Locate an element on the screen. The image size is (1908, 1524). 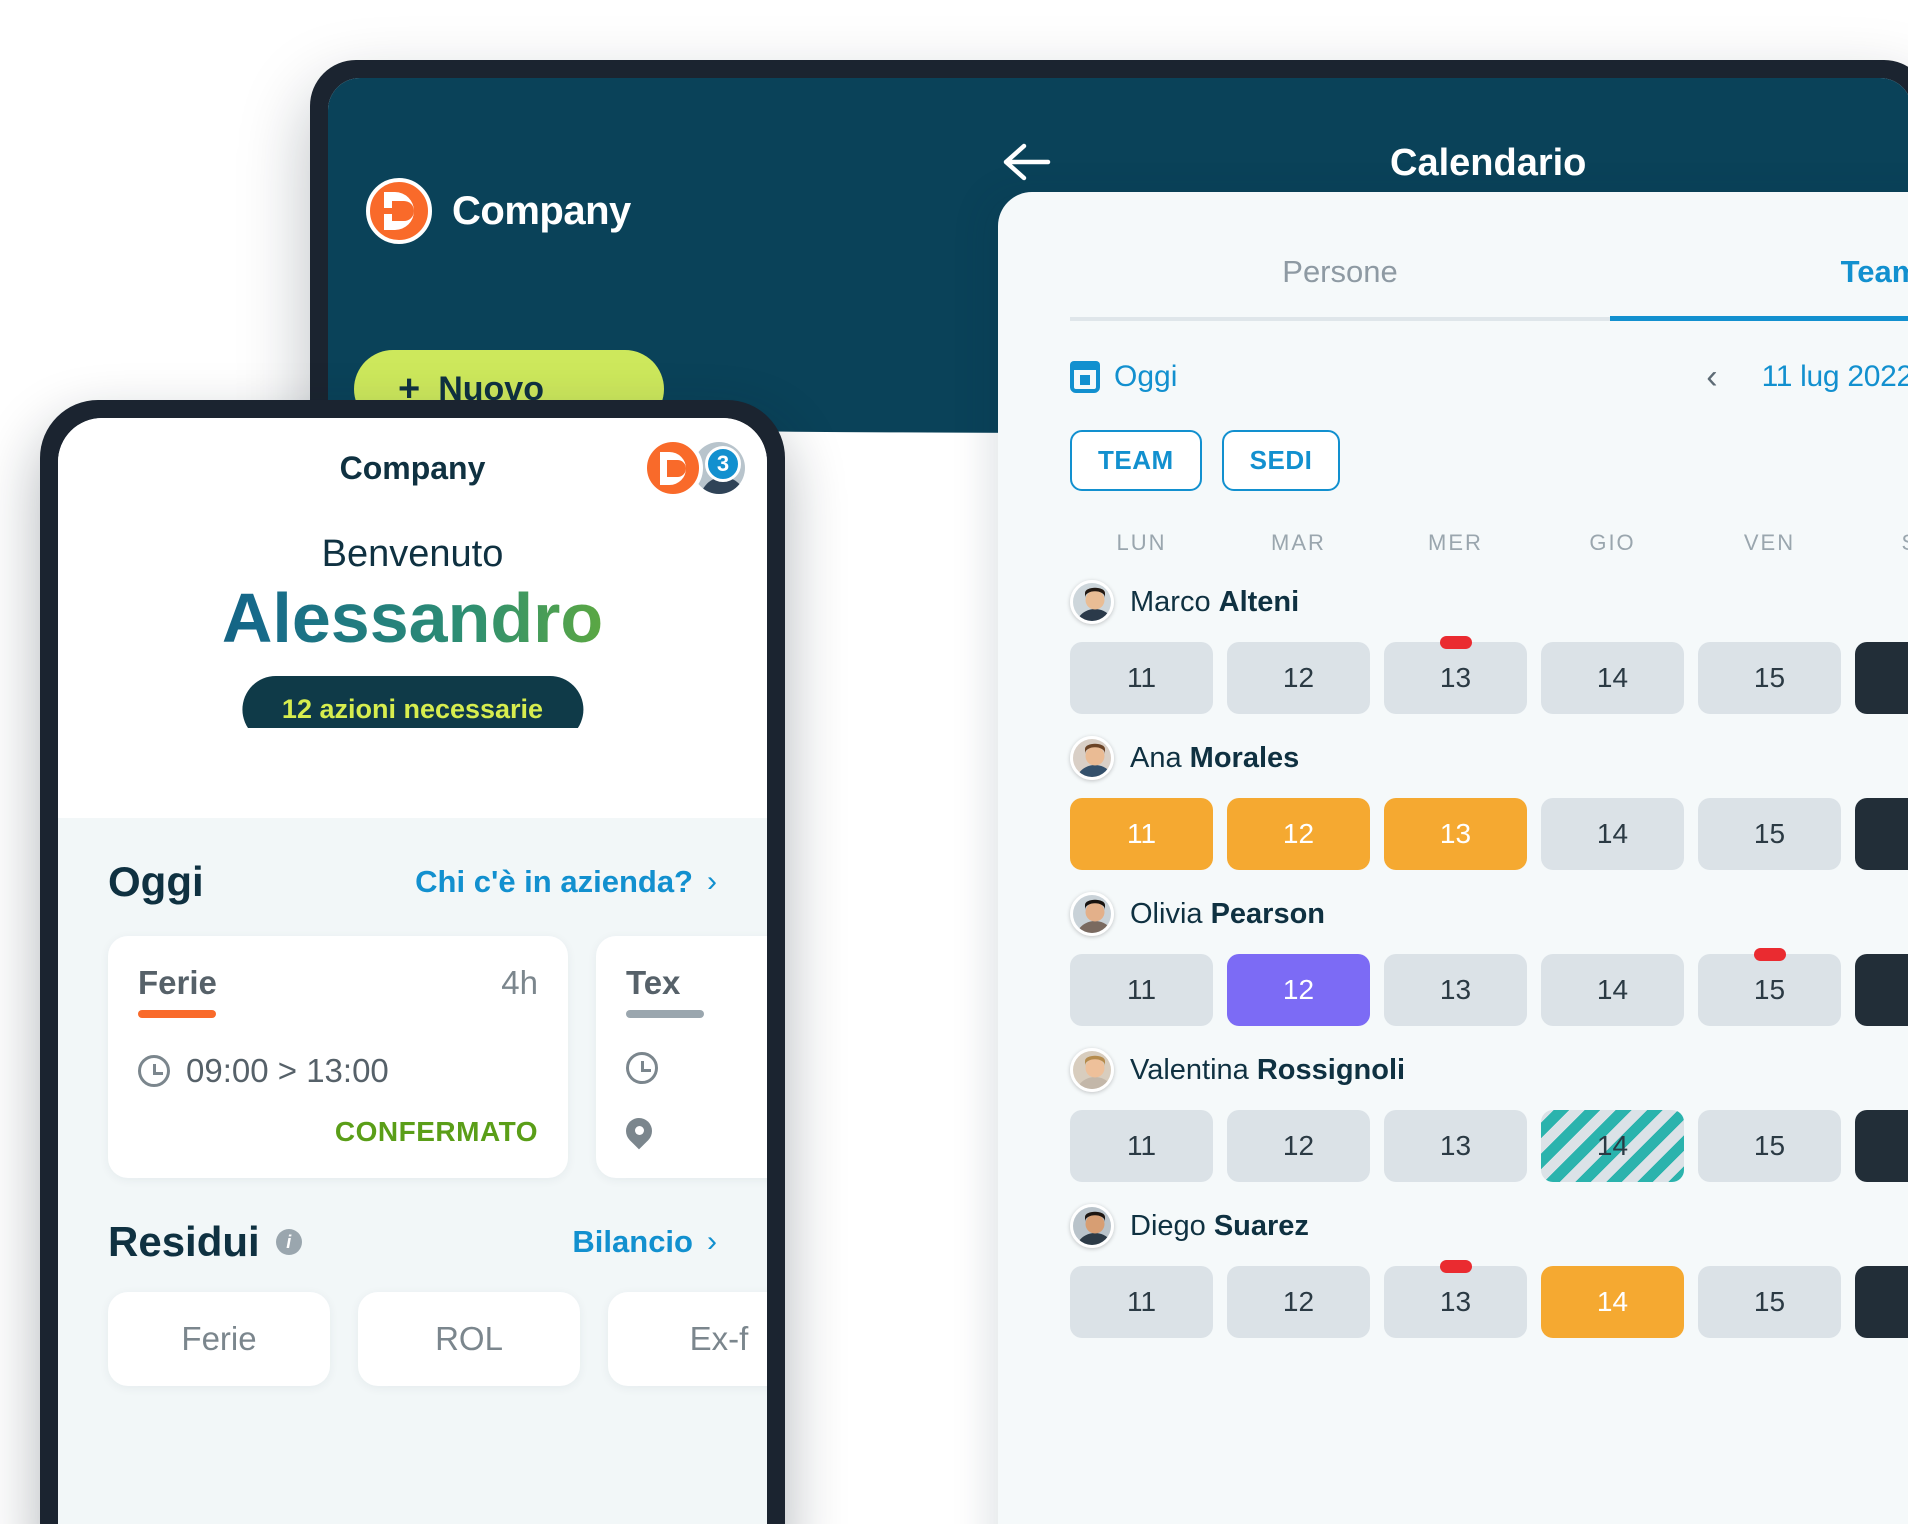
person-header: Ana Morales is located at coordinates (1489, 758).